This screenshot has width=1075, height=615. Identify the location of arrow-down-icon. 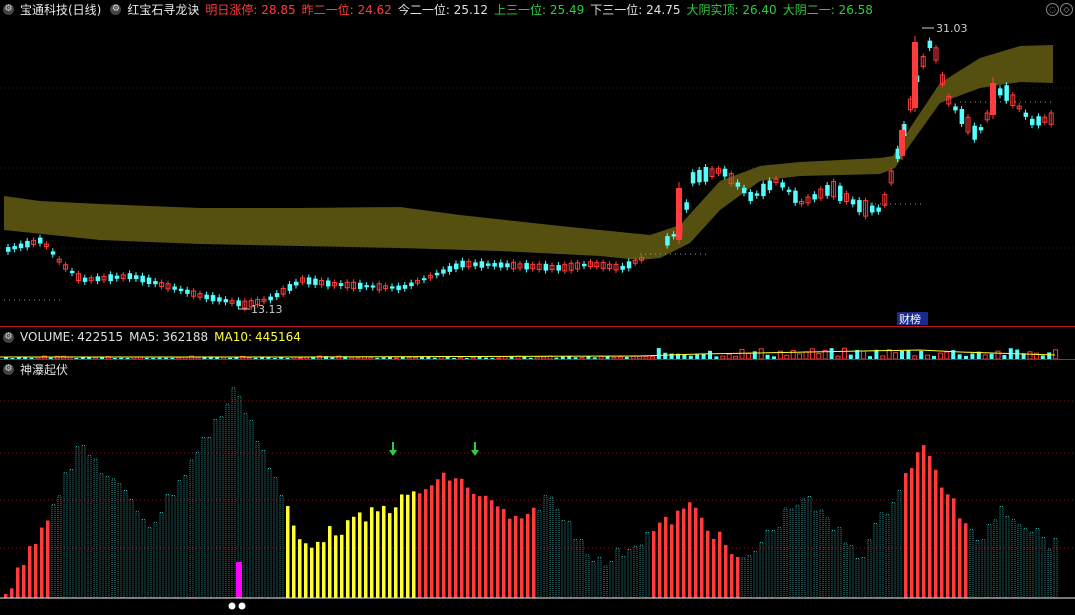
(393, 453).